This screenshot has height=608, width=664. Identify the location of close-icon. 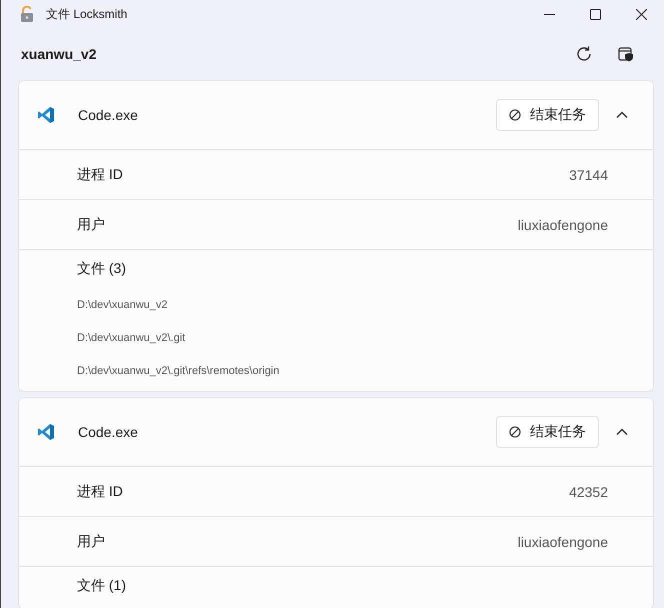
(641, 14).